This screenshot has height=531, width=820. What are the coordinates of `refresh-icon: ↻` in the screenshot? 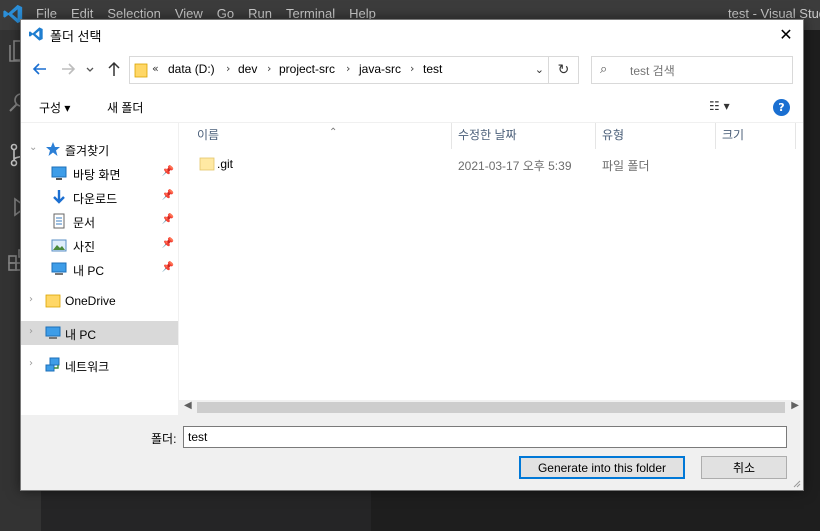 It's located at (563, 70).